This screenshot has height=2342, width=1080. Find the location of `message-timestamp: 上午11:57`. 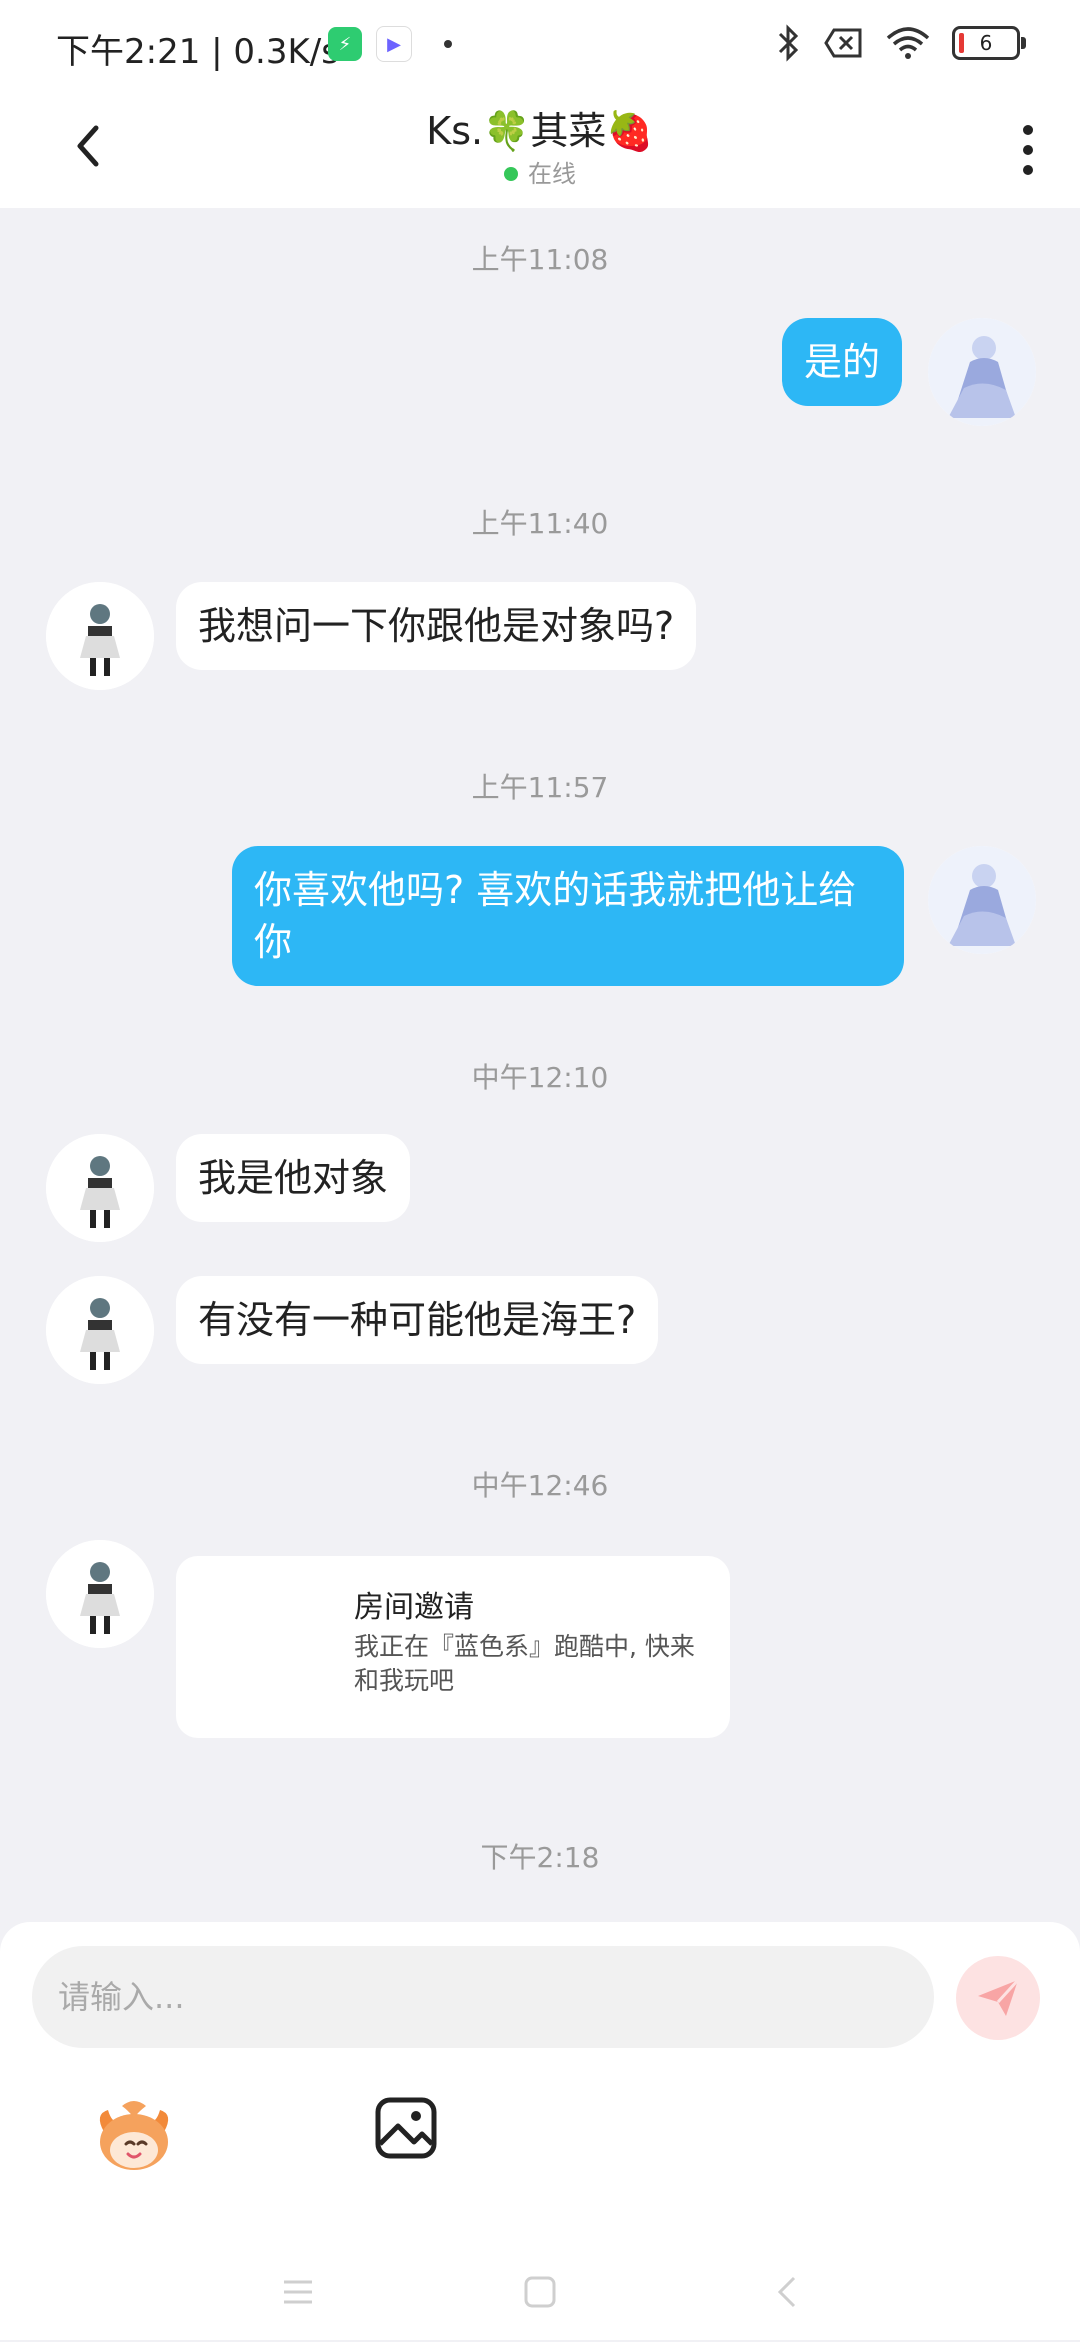

message-timestamp: 上午11:57 is located at coordinates (540, 787).